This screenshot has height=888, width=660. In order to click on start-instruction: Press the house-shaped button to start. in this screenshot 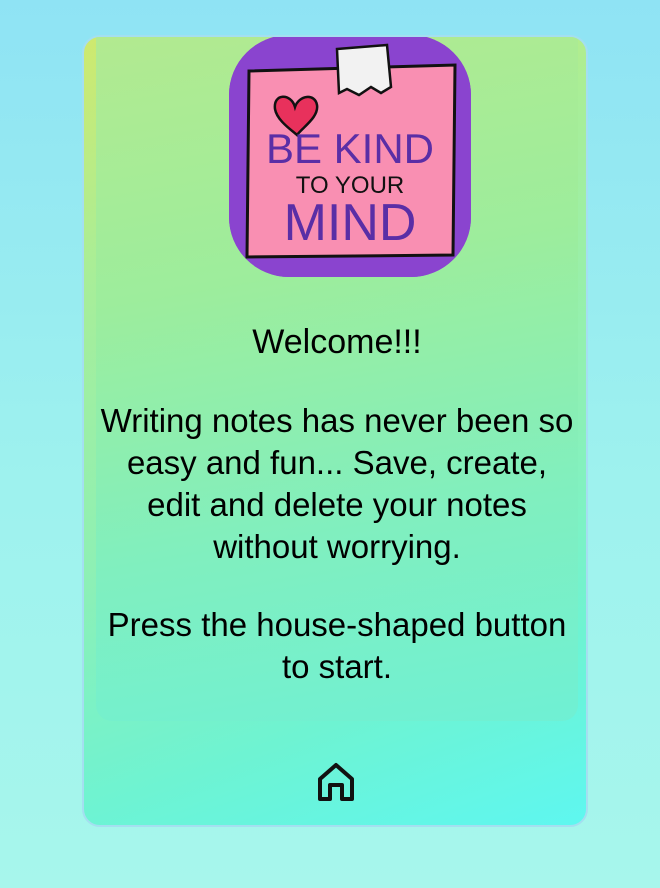, I will do `click(337, 645)`.